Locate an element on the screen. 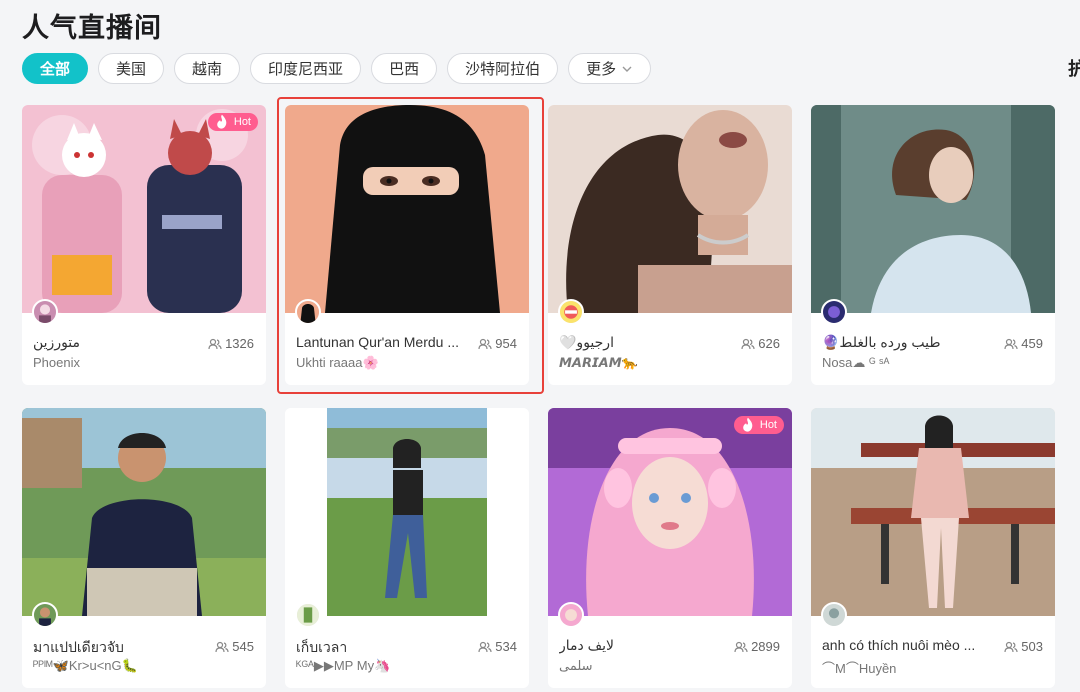 The height and width of the screenshot is (692, 1080). region-filter-bar: 全部 美国 越南 印度尼西亚 巴西 沙特阿拉伯 更多 is located at coordinates (337, 68).